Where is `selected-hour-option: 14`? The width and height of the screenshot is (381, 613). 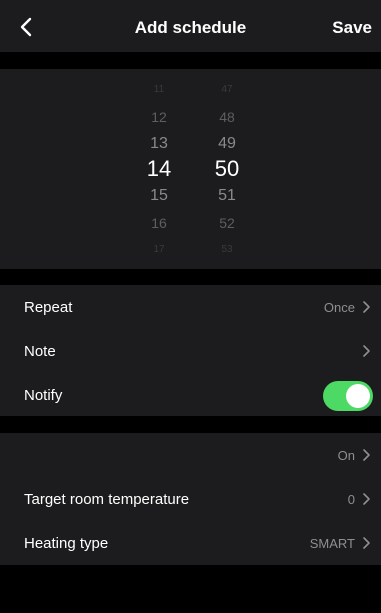
selected-hour-option: 14 is located at coordinates (159, 169).